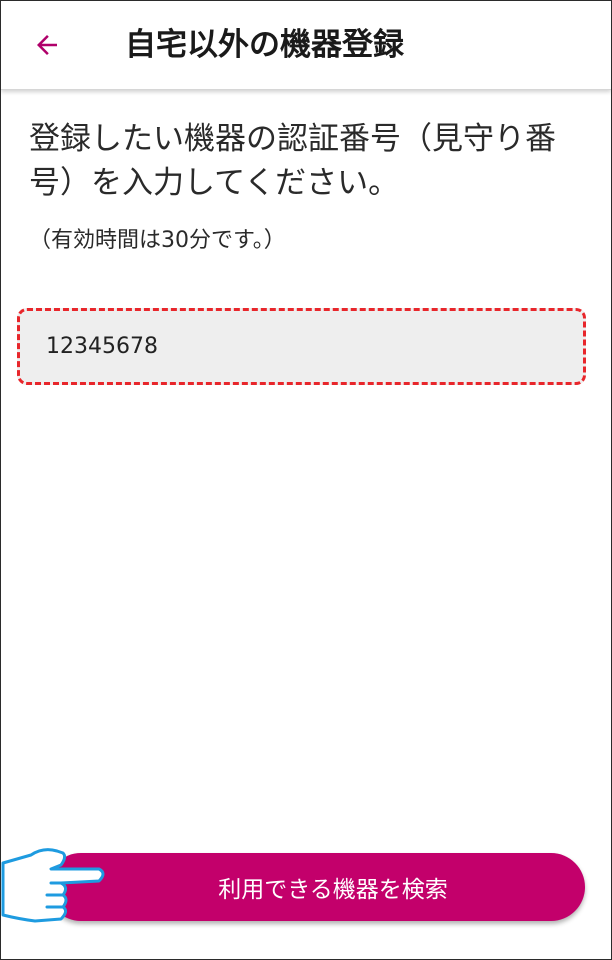 This screenshot has width=612, height=960. I want to click on auth-code-field, so click(301, 346).